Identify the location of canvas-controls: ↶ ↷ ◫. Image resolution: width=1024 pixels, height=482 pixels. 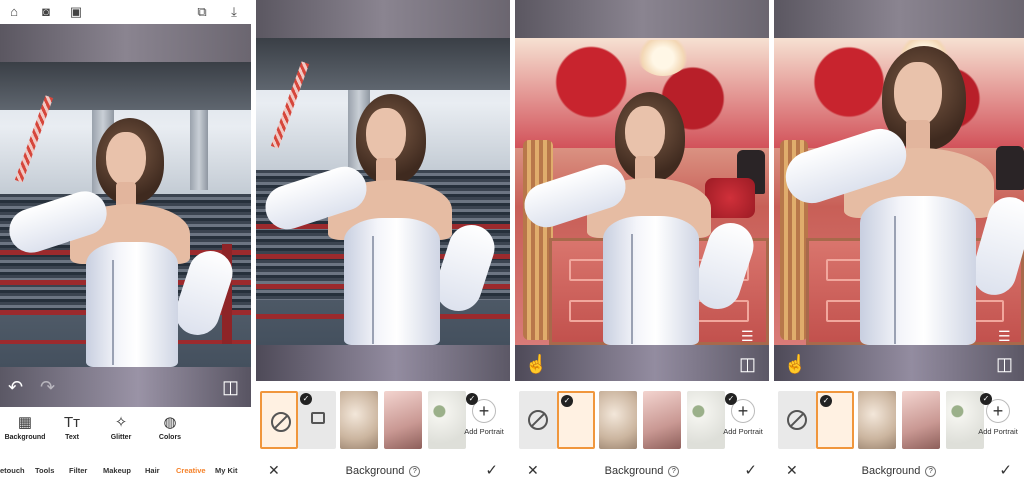
(125, 387).